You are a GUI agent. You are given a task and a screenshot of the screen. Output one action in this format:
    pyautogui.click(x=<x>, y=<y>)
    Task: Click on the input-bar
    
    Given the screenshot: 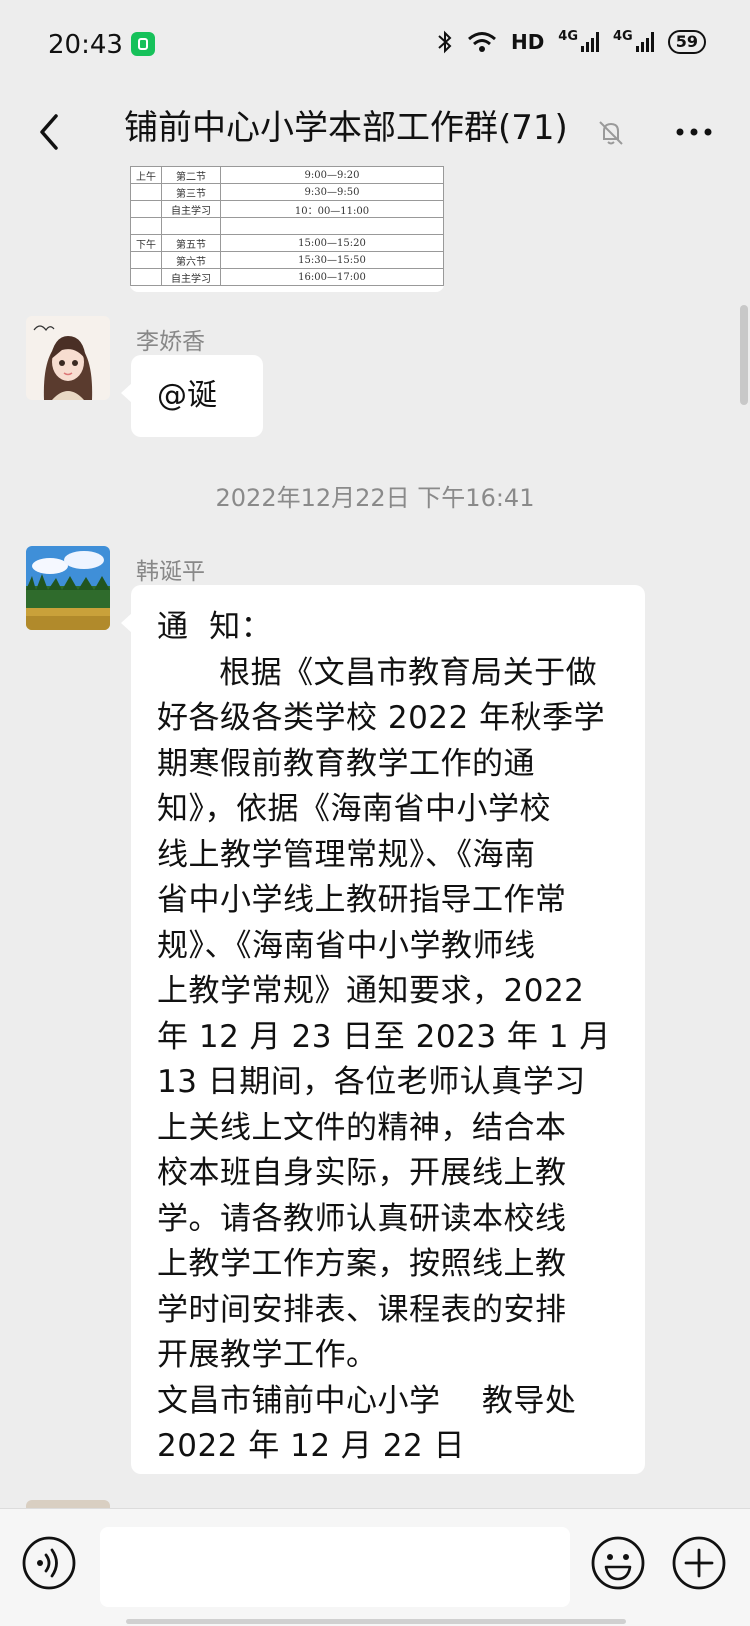 What is the action you would take?
    pyautogui.click(x=375, y=1567)
    